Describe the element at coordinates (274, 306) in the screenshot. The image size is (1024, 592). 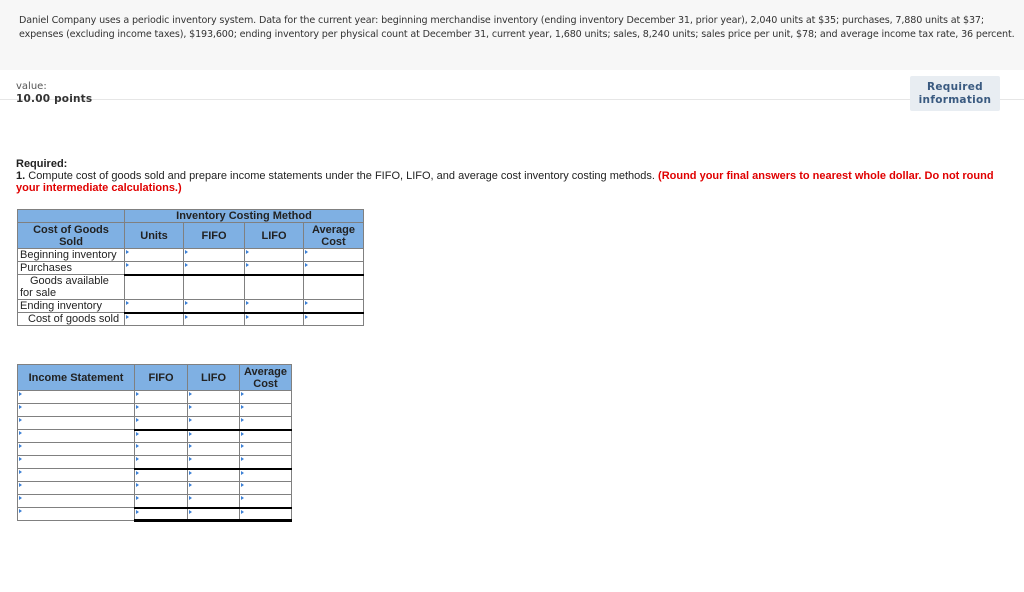
I see `ending-inventory-lifo-input` at that location.